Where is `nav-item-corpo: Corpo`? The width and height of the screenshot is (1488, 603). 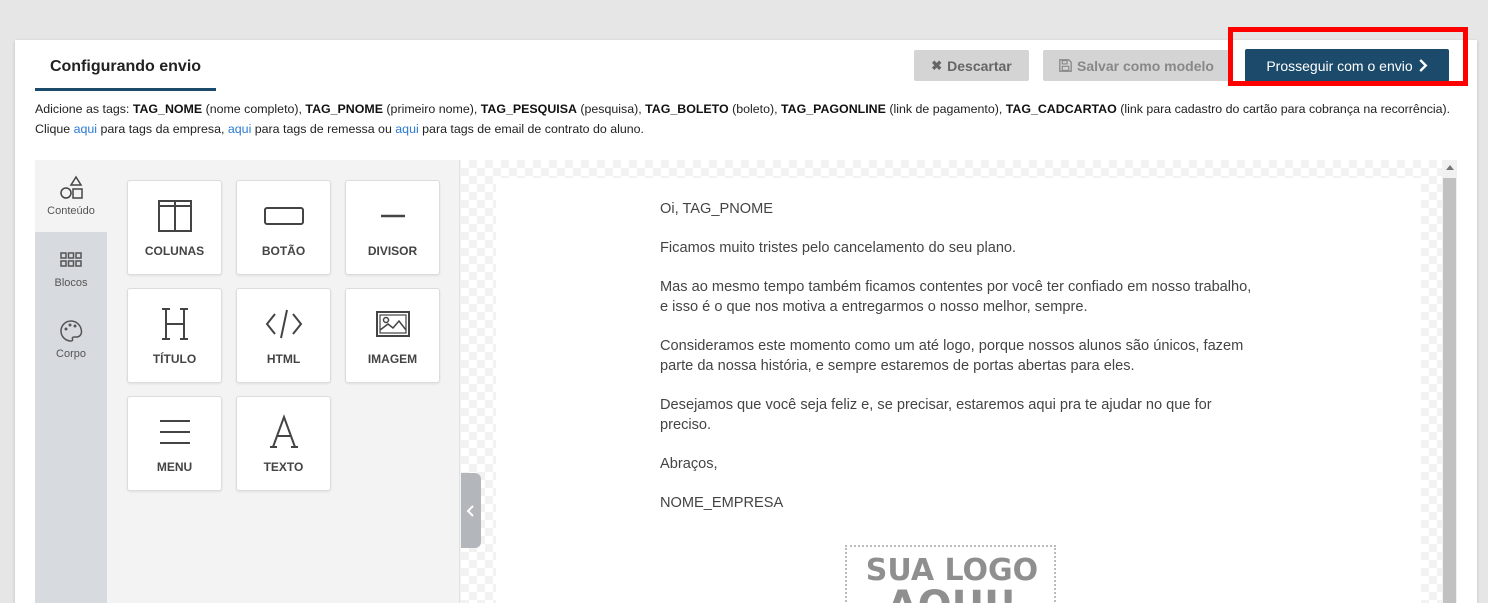 nav-item-corpo: Corpo is located at coordinates (71, 339).